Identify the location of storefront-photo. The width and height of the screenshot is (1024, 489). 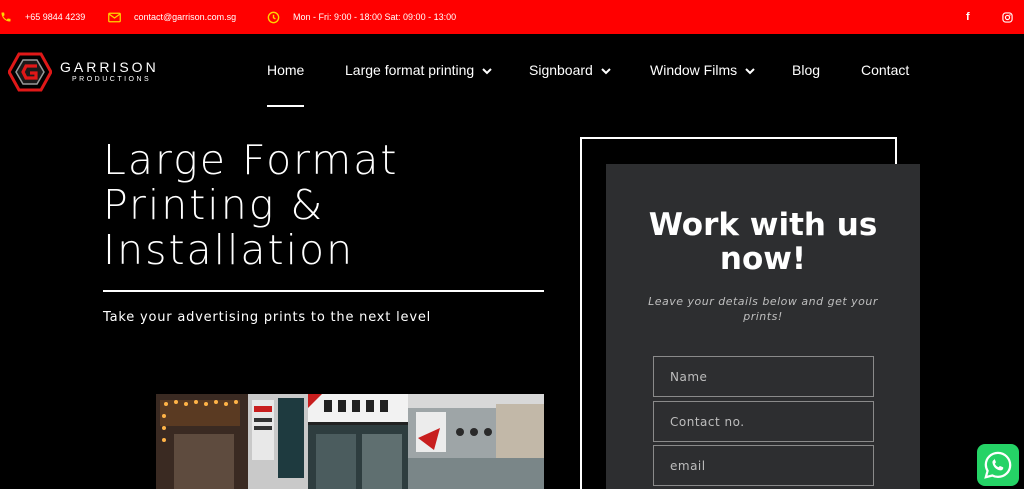
(350, 441).